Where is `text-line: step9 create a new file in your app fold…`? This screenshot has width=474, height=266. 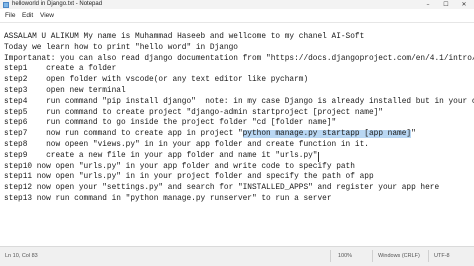
text-line: step9 create a new file in your app fold… is located at coordinates (161, 156).